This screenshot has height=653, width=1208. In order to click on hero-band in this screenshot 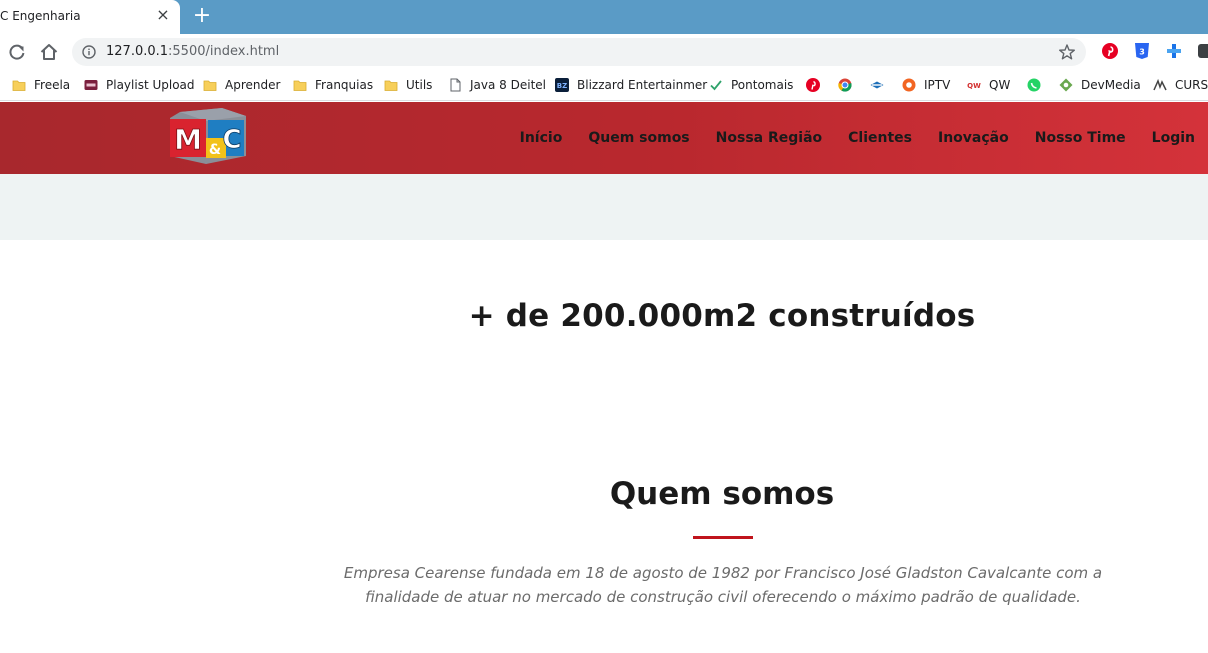, I will do `click(604, 207)`.